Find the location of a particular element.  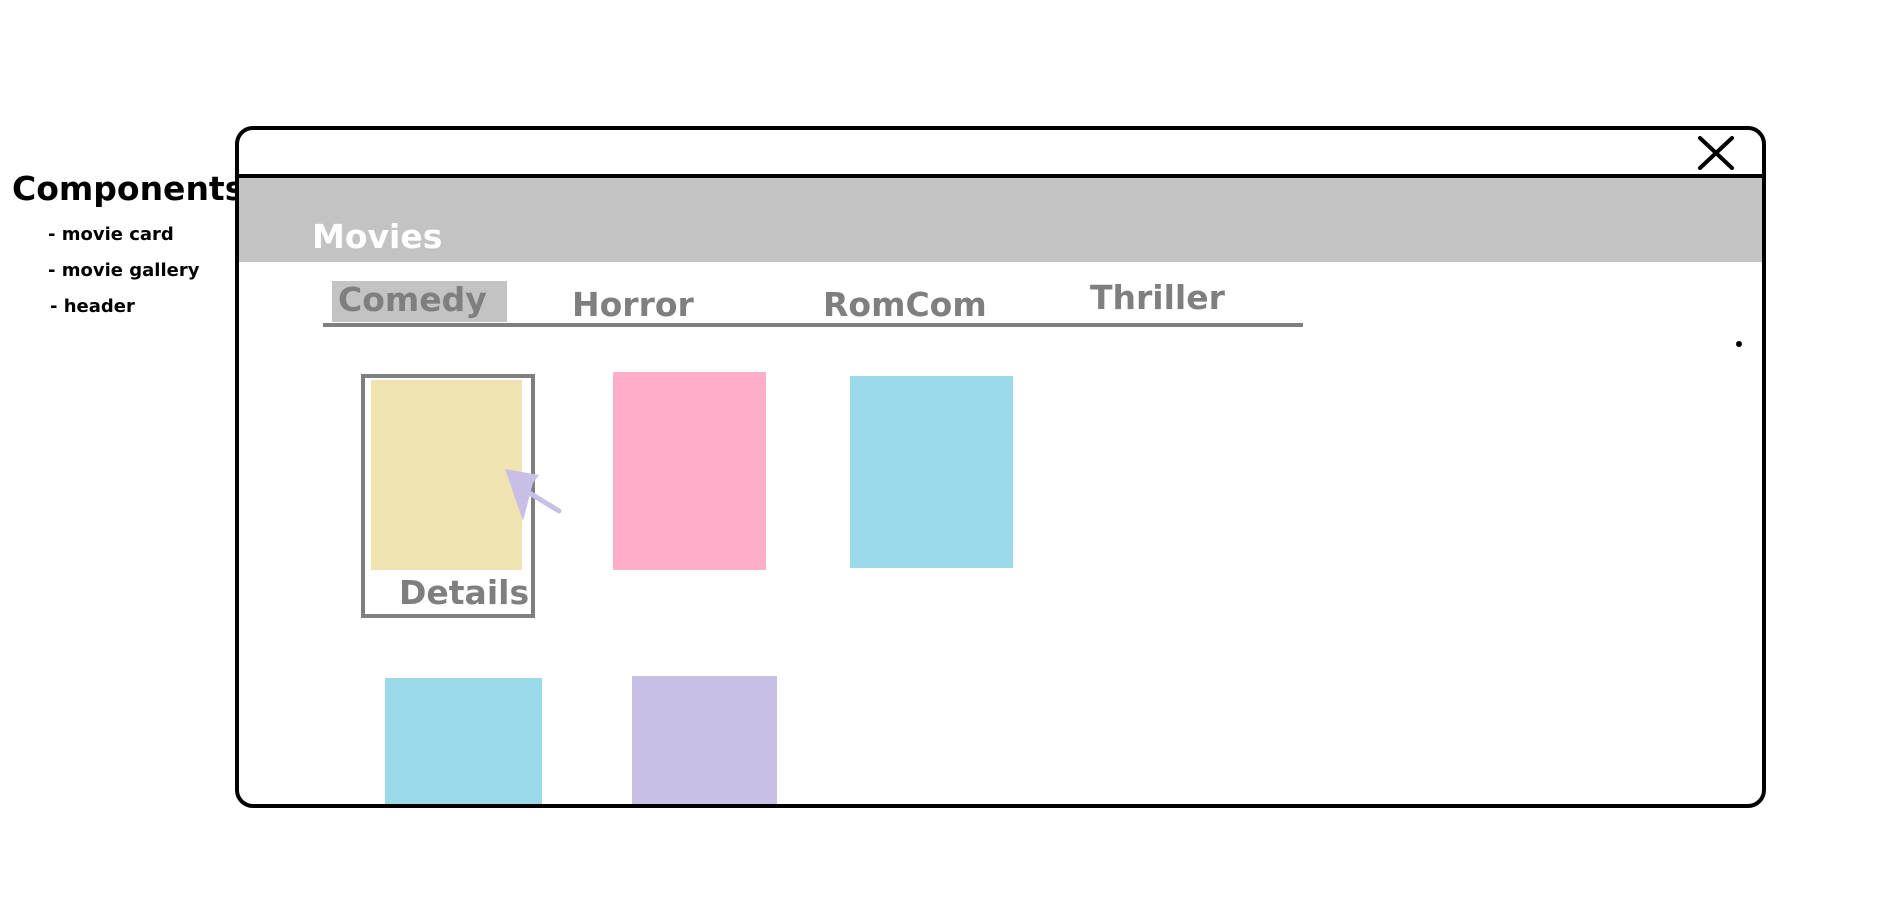

stray-dot is located at coordinates (1739, 344).